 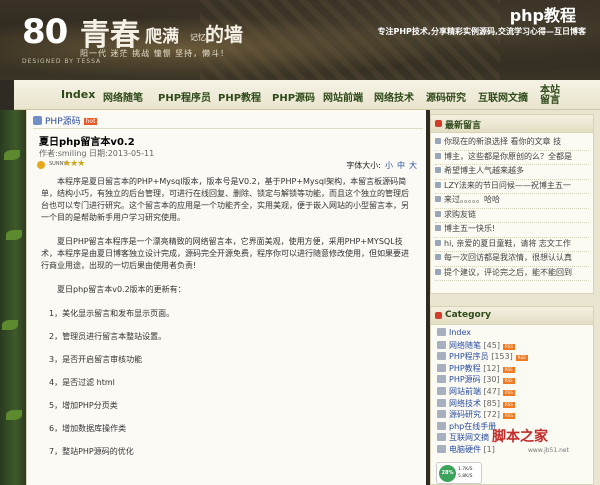 What do you see at coordinates (413, 165) in the screenshot?
I see `font-large-button: 大` at bounding box center [413, 165].